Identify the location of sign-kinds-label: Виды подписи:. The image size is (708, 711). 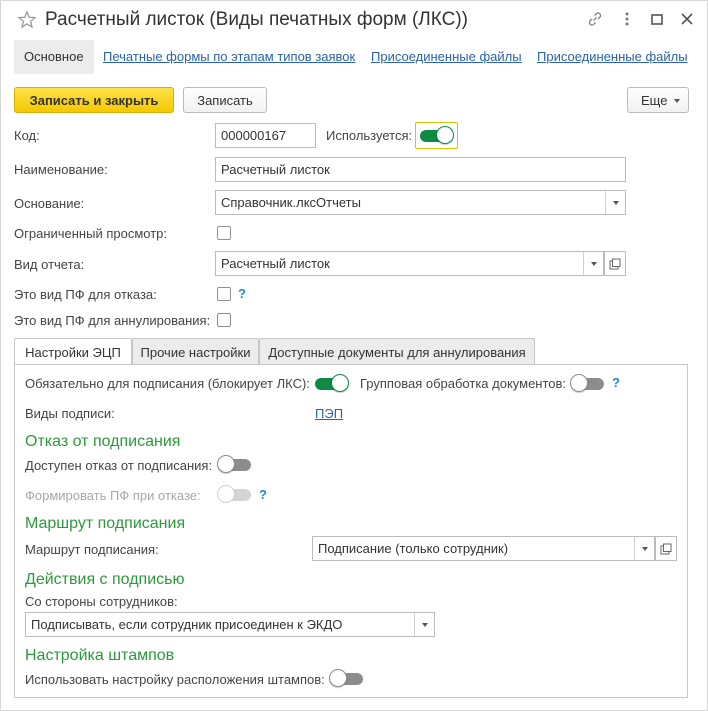
(70, 413).